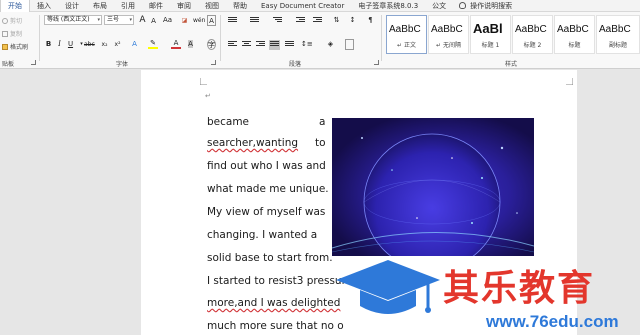 This screenshot has width=640, height=335. What do you see at coordinates (72, 6) in the screenshot?
I see `tab-design: 设计` at bounding box center [72, 6].